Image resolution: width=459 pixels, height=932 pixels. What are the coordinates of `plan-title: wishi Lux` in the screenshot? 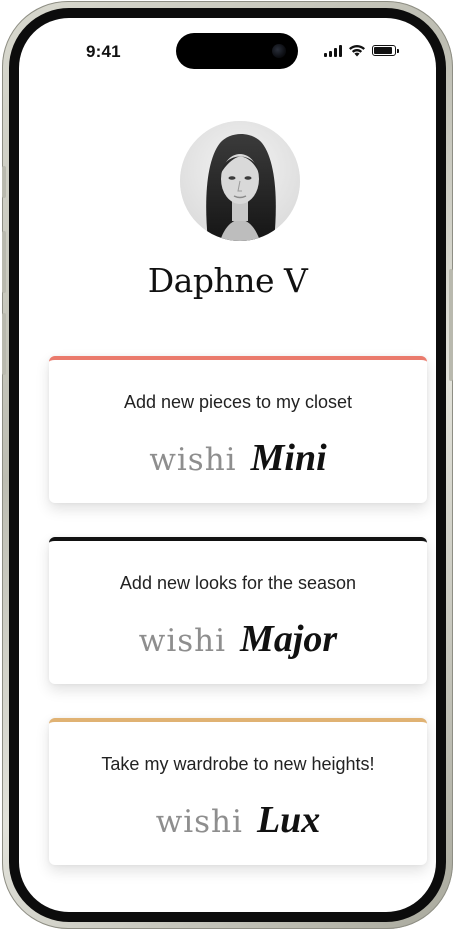 It's located at (238, 820).